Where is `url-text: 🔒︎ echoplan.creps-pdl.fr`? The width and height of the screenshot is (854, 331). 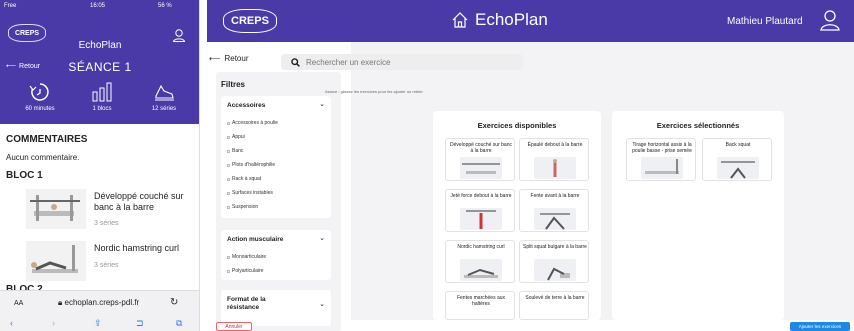
url-text: 🔒︎ echoplan.creps-pdl.fr is located at coordinates (98, 303).